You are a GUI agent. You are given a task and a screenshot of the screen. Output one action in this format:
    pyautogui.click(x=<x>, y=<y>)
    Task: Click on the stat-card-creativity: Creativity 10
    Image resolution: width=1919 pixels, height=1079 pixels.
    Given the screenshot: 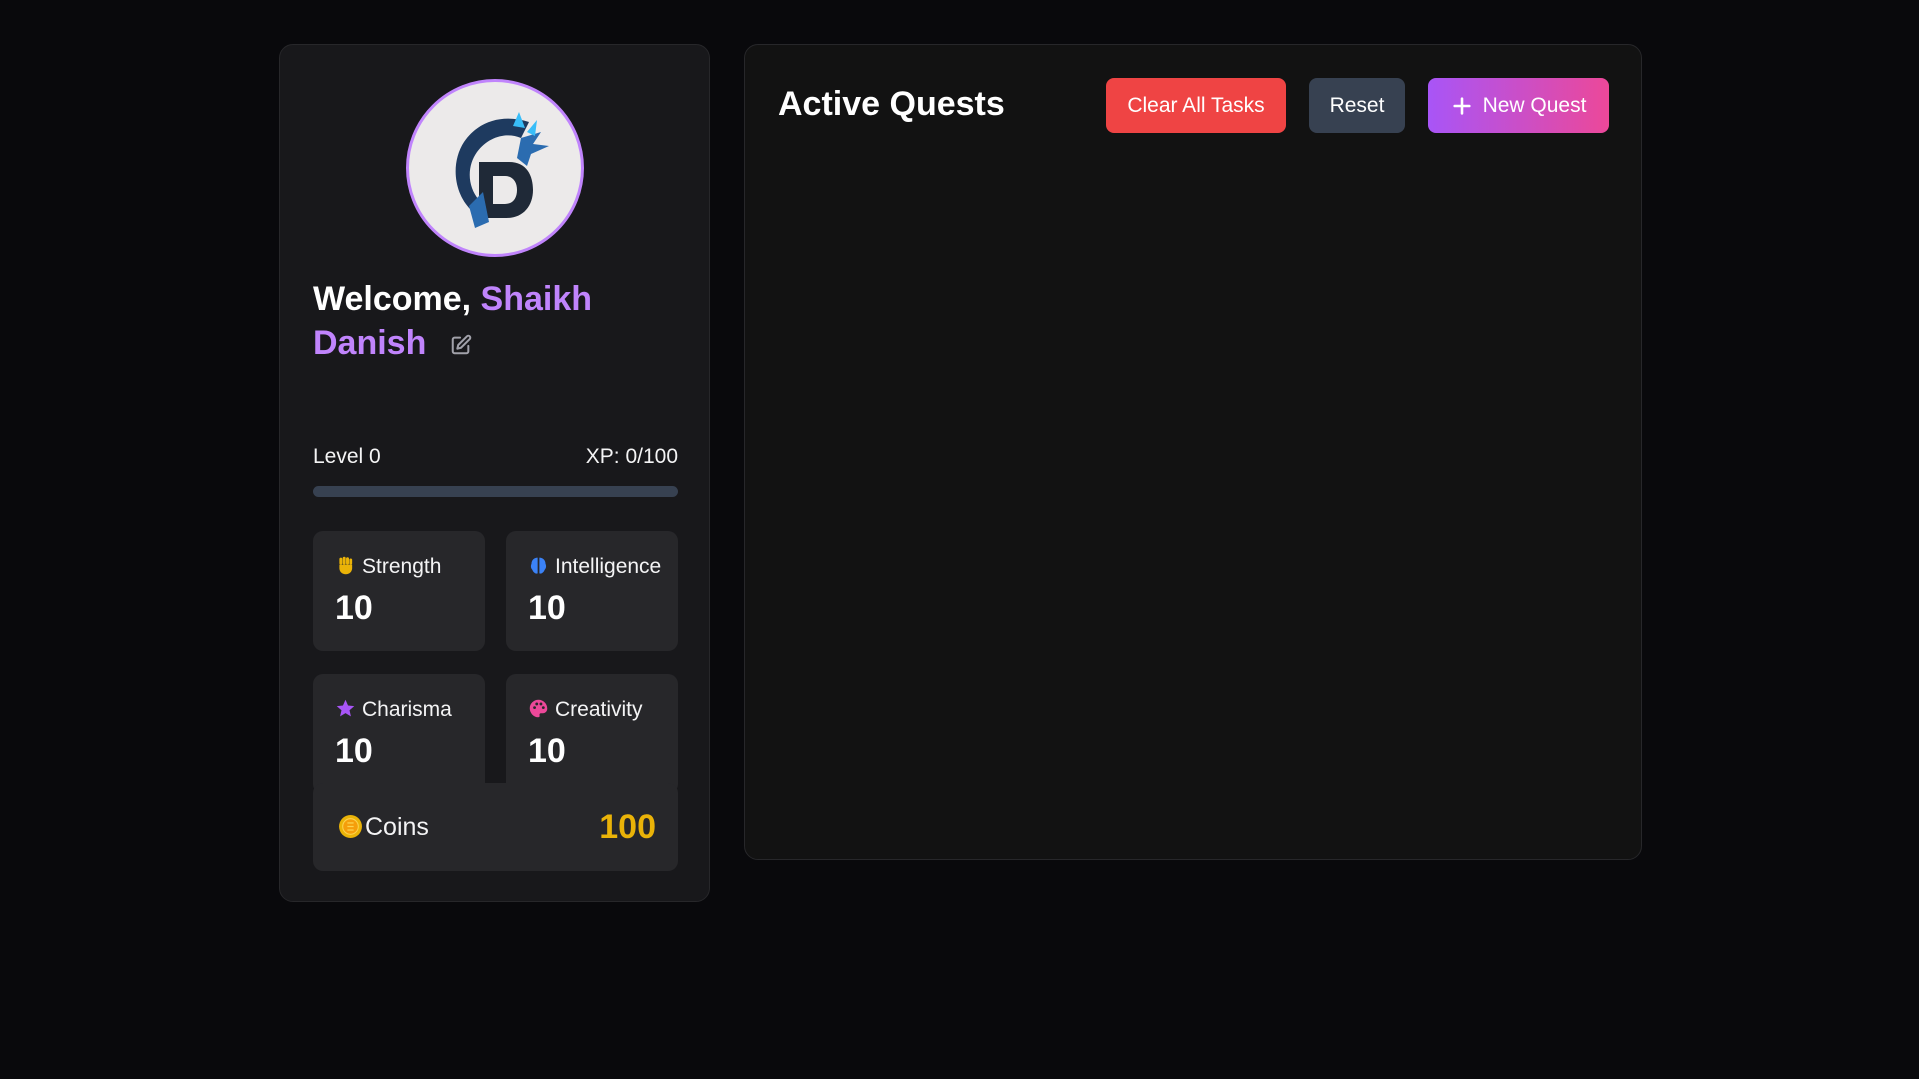 What is the action you would take?
    pyautogui.click(x=592, y=734)
    